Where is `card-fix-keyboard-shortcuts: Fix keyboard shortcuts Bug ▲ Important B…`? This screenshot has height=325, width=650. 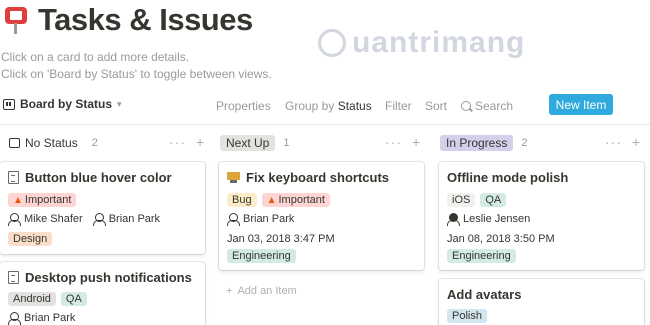 card-fix-keyboard-shortcuts: Fix keyboard shortcuts Bug ▲ Important B… is located at coordinates (321, 216).